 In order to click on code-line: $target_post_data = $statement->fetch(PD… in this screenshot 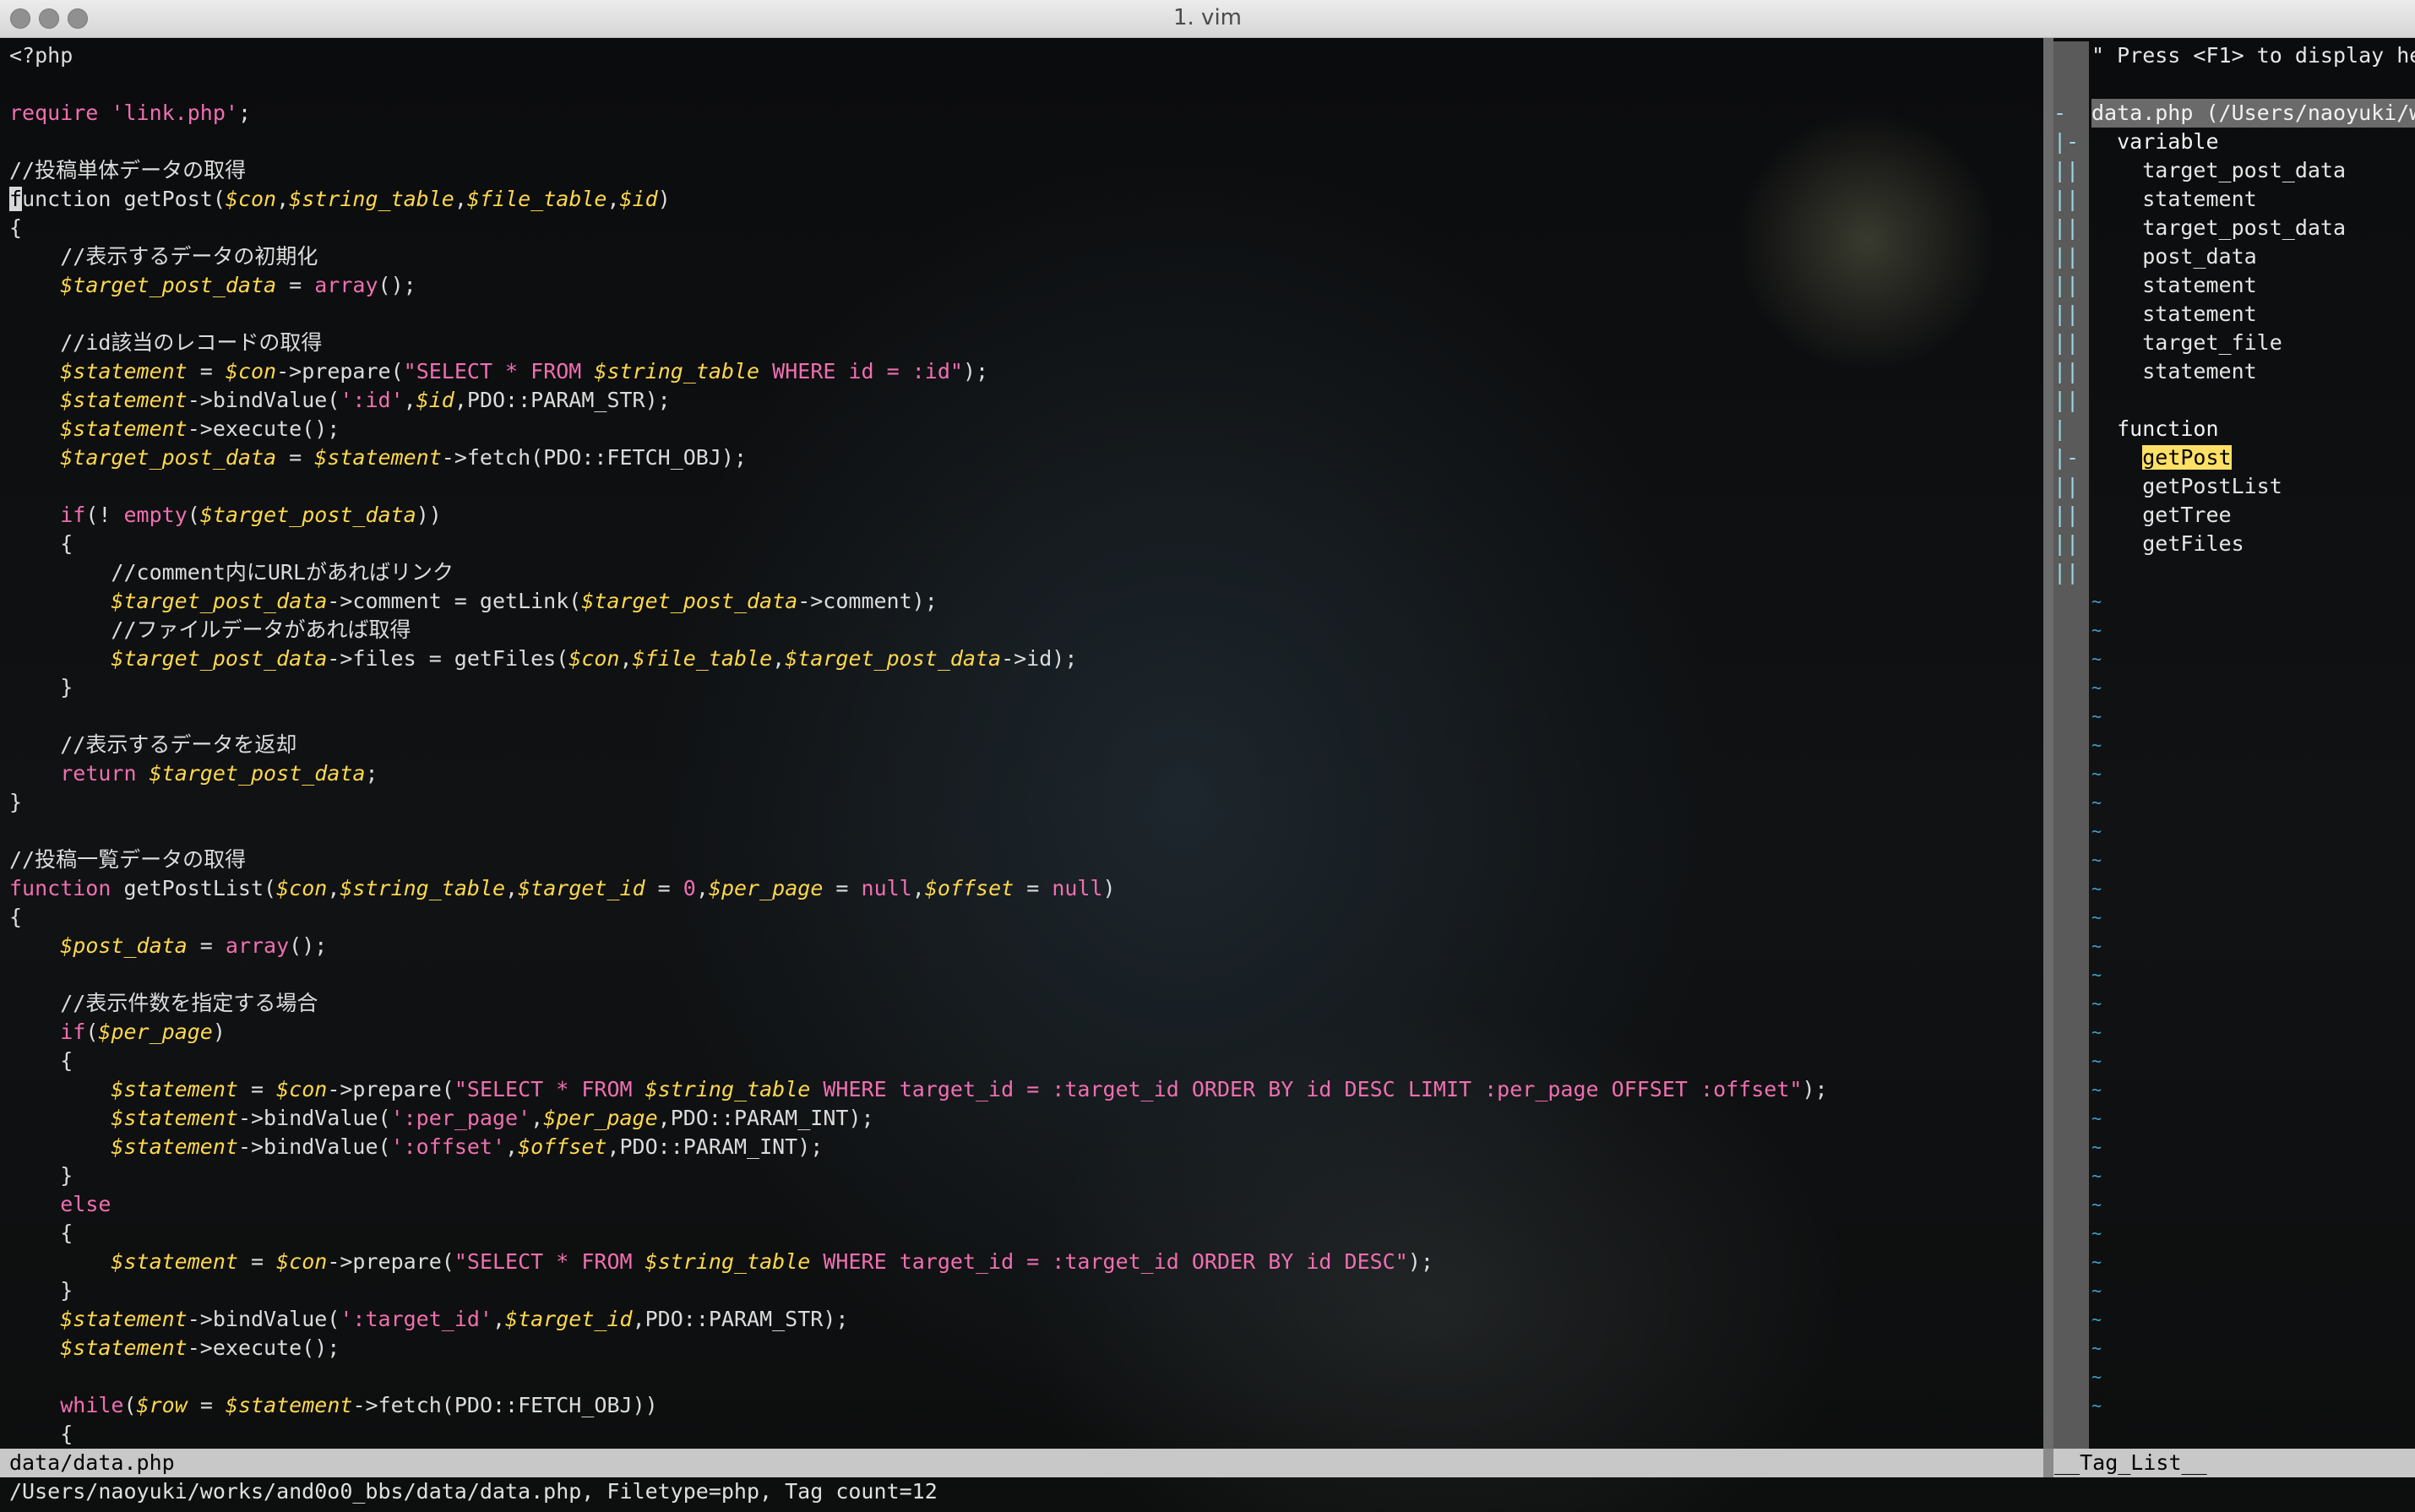, I will do `click(1023, 457)`.